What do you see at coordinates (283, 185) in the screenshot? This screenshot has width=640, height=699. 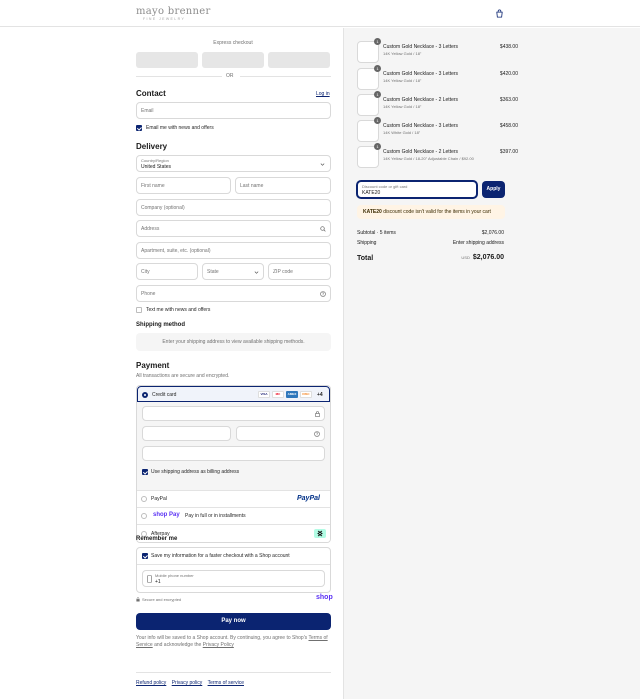 I see `last-name-field: Last name` at bounding box center [283, 185].